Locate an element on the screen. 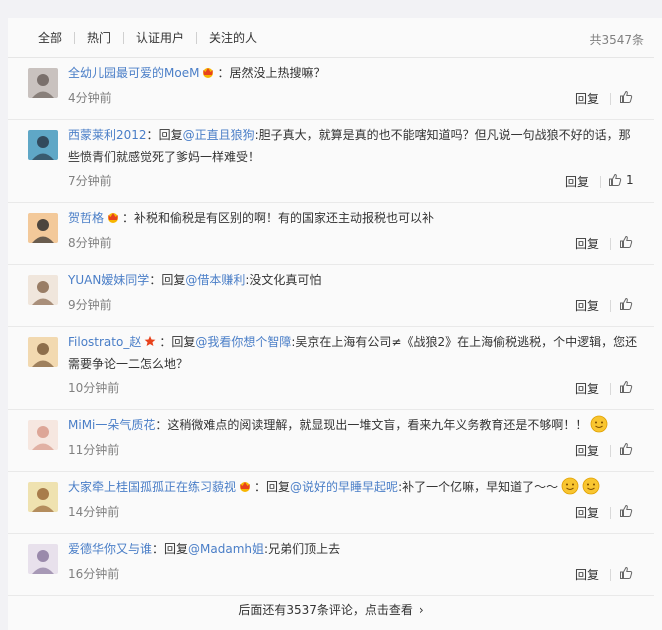 The image size is (662, 630). tab-hot: 热门 is located at coordinates (99, 37).